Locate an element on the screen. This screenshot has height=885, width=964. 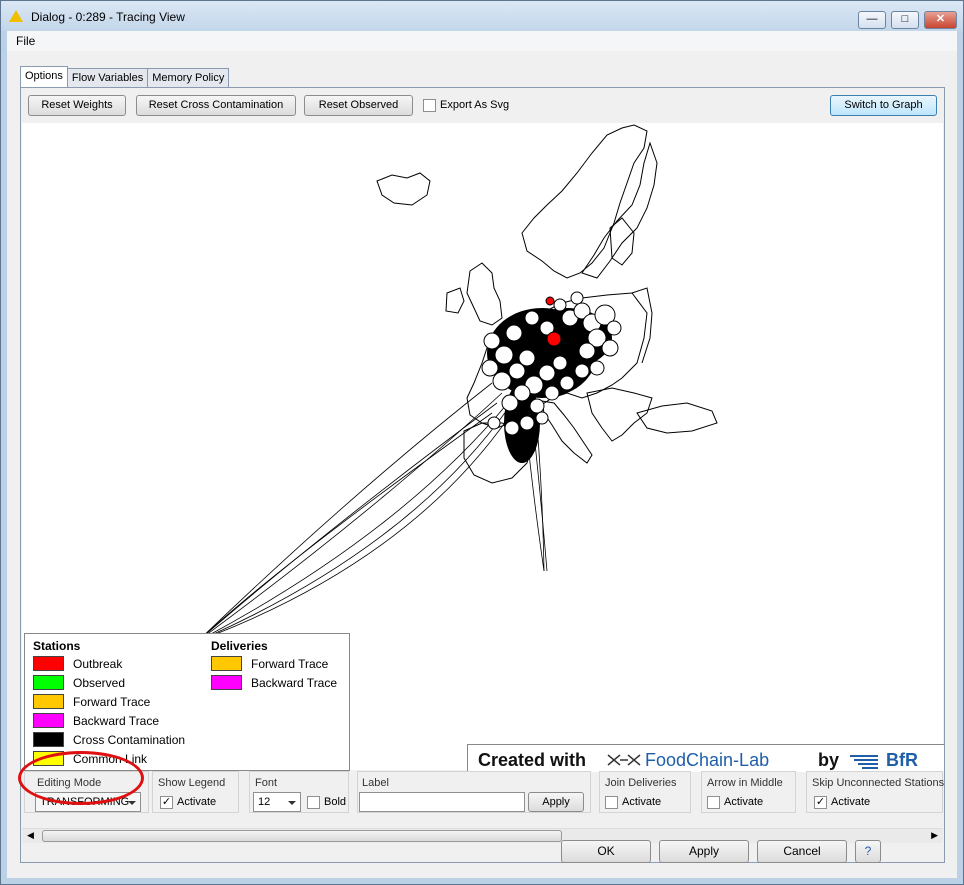
arrow-middle-checkbox is located at coordinates (713, 802).